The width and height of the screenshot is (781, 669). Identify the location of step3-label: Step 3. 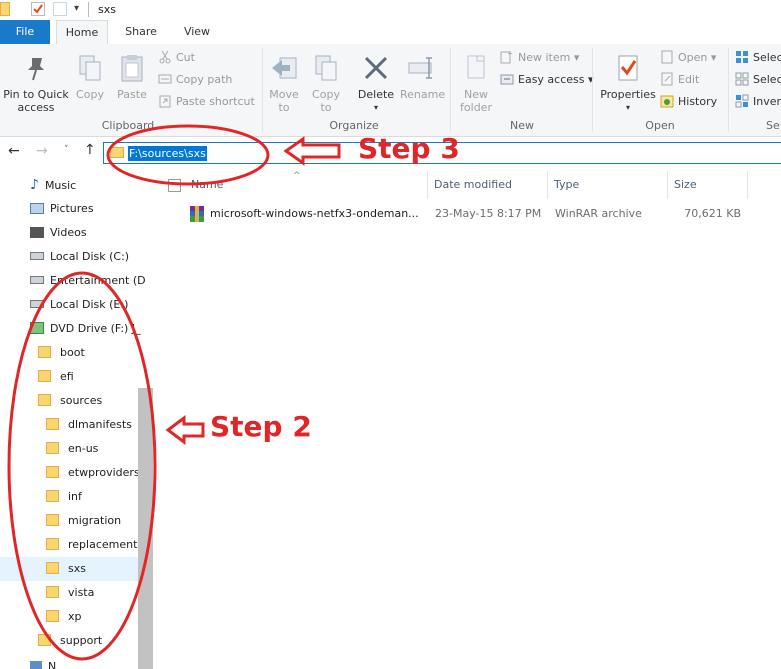
(409, 148).